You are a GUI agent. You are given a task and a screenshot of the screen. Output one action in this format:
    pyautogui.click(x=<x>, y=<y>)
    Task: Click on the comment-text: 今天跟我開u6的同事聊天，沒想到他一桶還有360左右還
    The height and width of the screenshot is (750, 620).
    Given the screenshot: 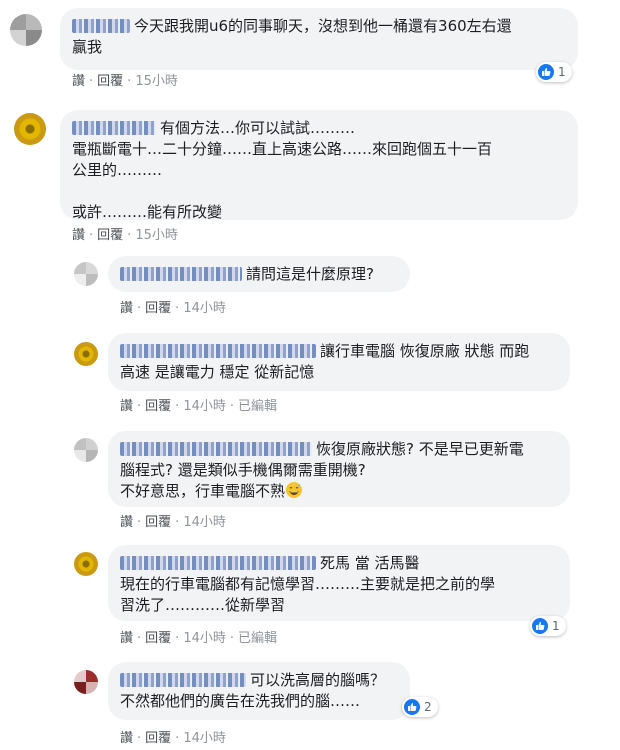 What is the action you would take?
    pyautogui.click(x=323, y=26)
    